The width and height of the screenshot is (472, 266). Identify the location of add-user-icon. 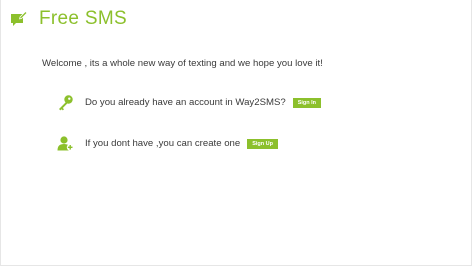
(65, 143).